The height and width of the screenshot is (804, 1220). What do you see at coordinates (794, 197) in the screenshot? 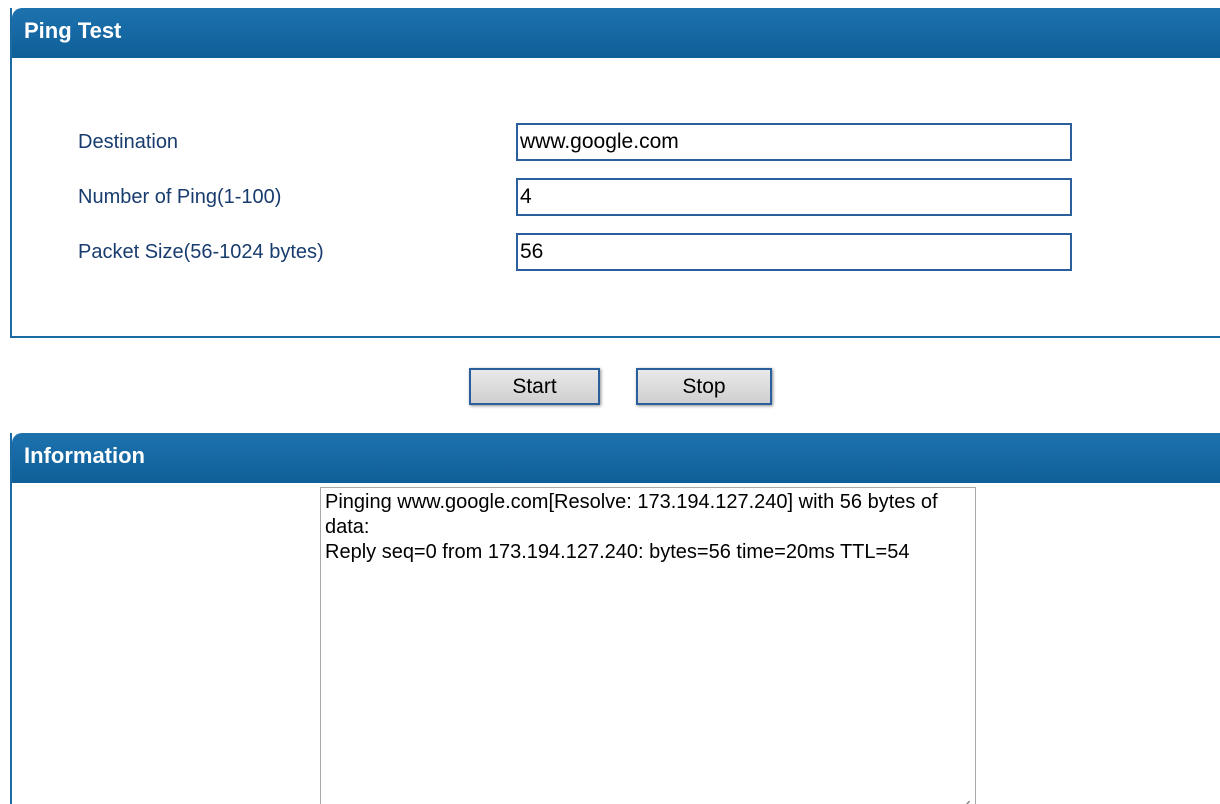
I see `ping-count-input` at bounding box center [794, 197].